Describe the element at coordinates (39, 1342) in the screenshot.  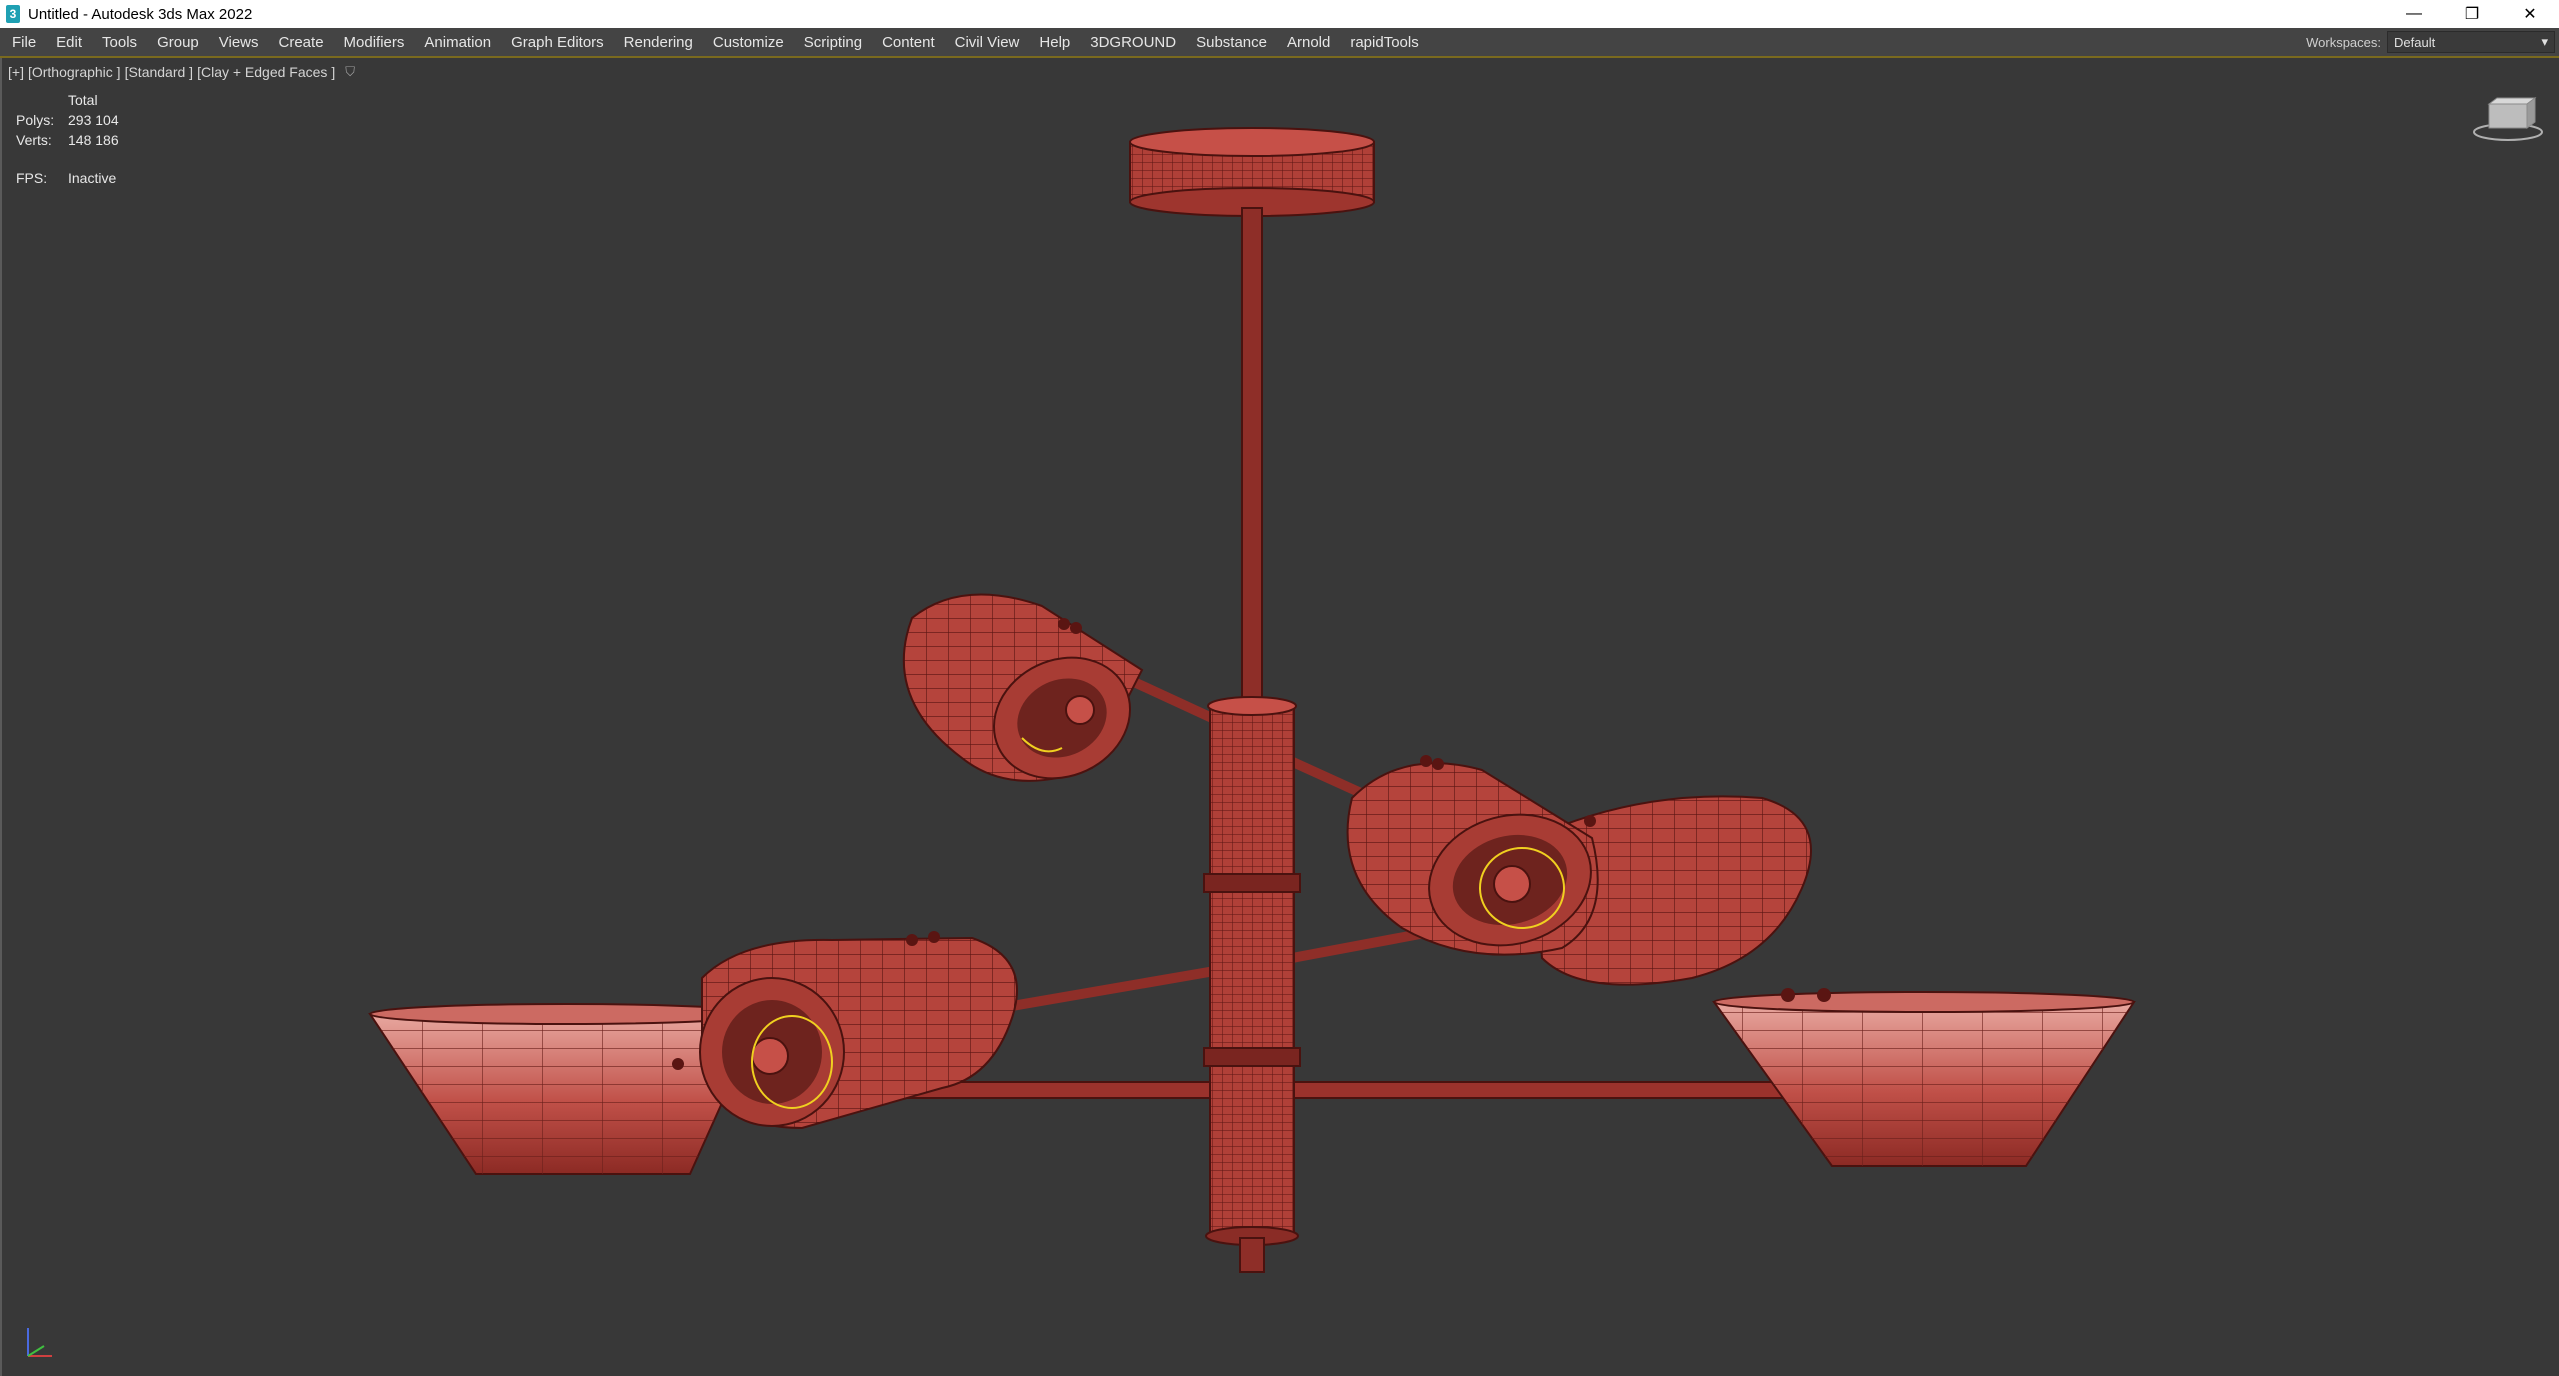
I see `axis-tripod-icon` at that location.